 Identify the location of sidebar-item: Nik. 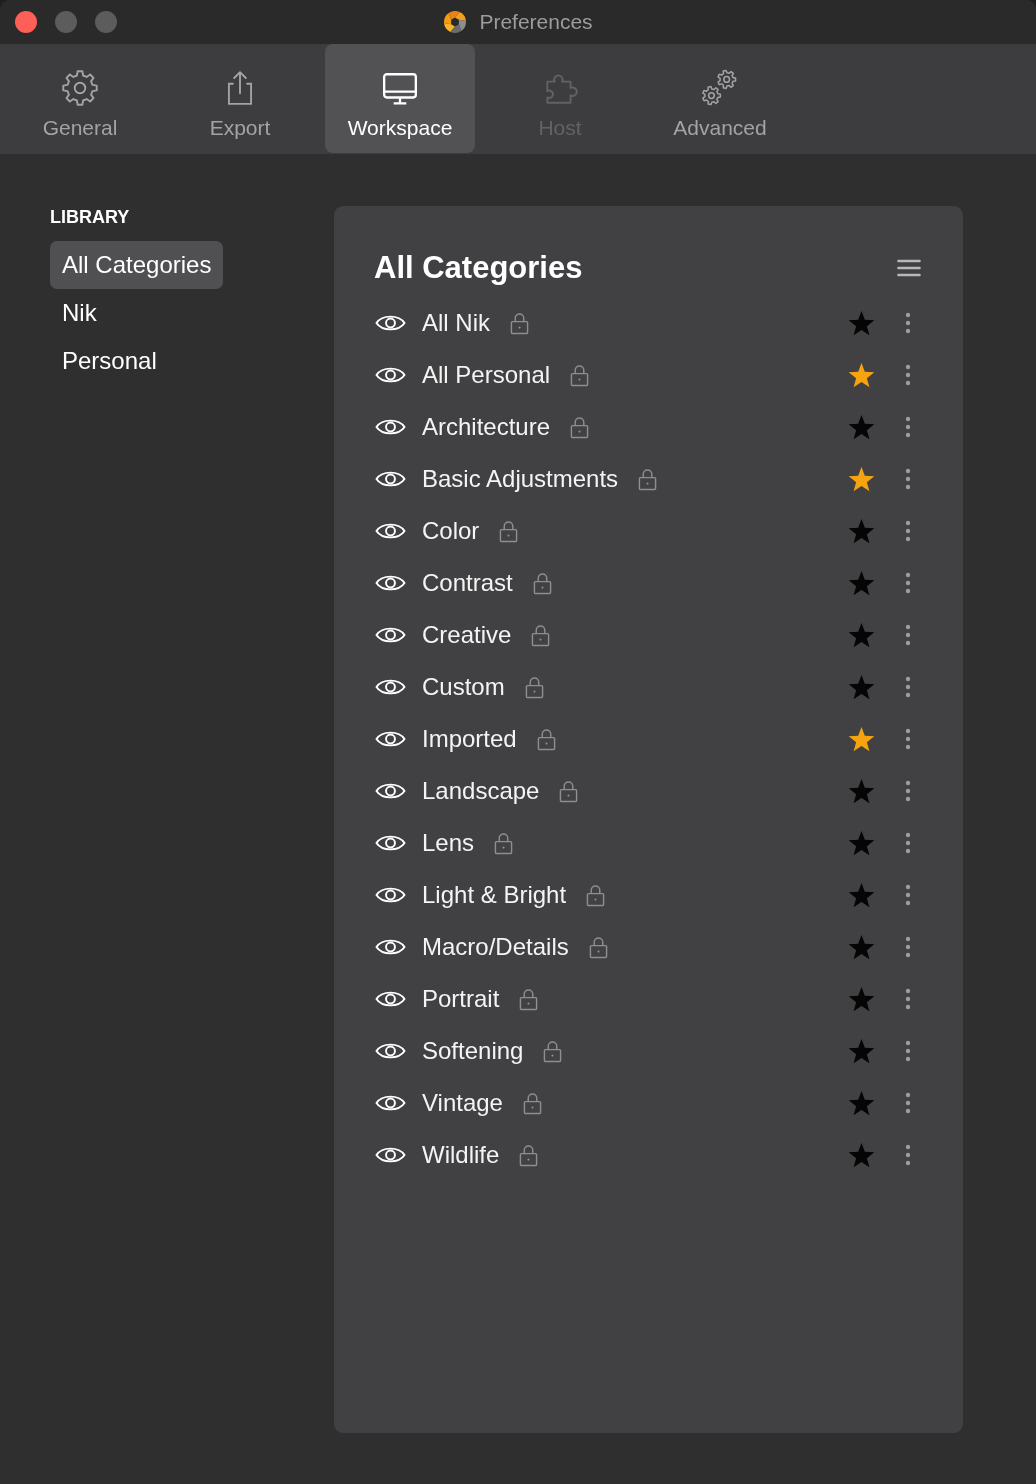
(79, 313).